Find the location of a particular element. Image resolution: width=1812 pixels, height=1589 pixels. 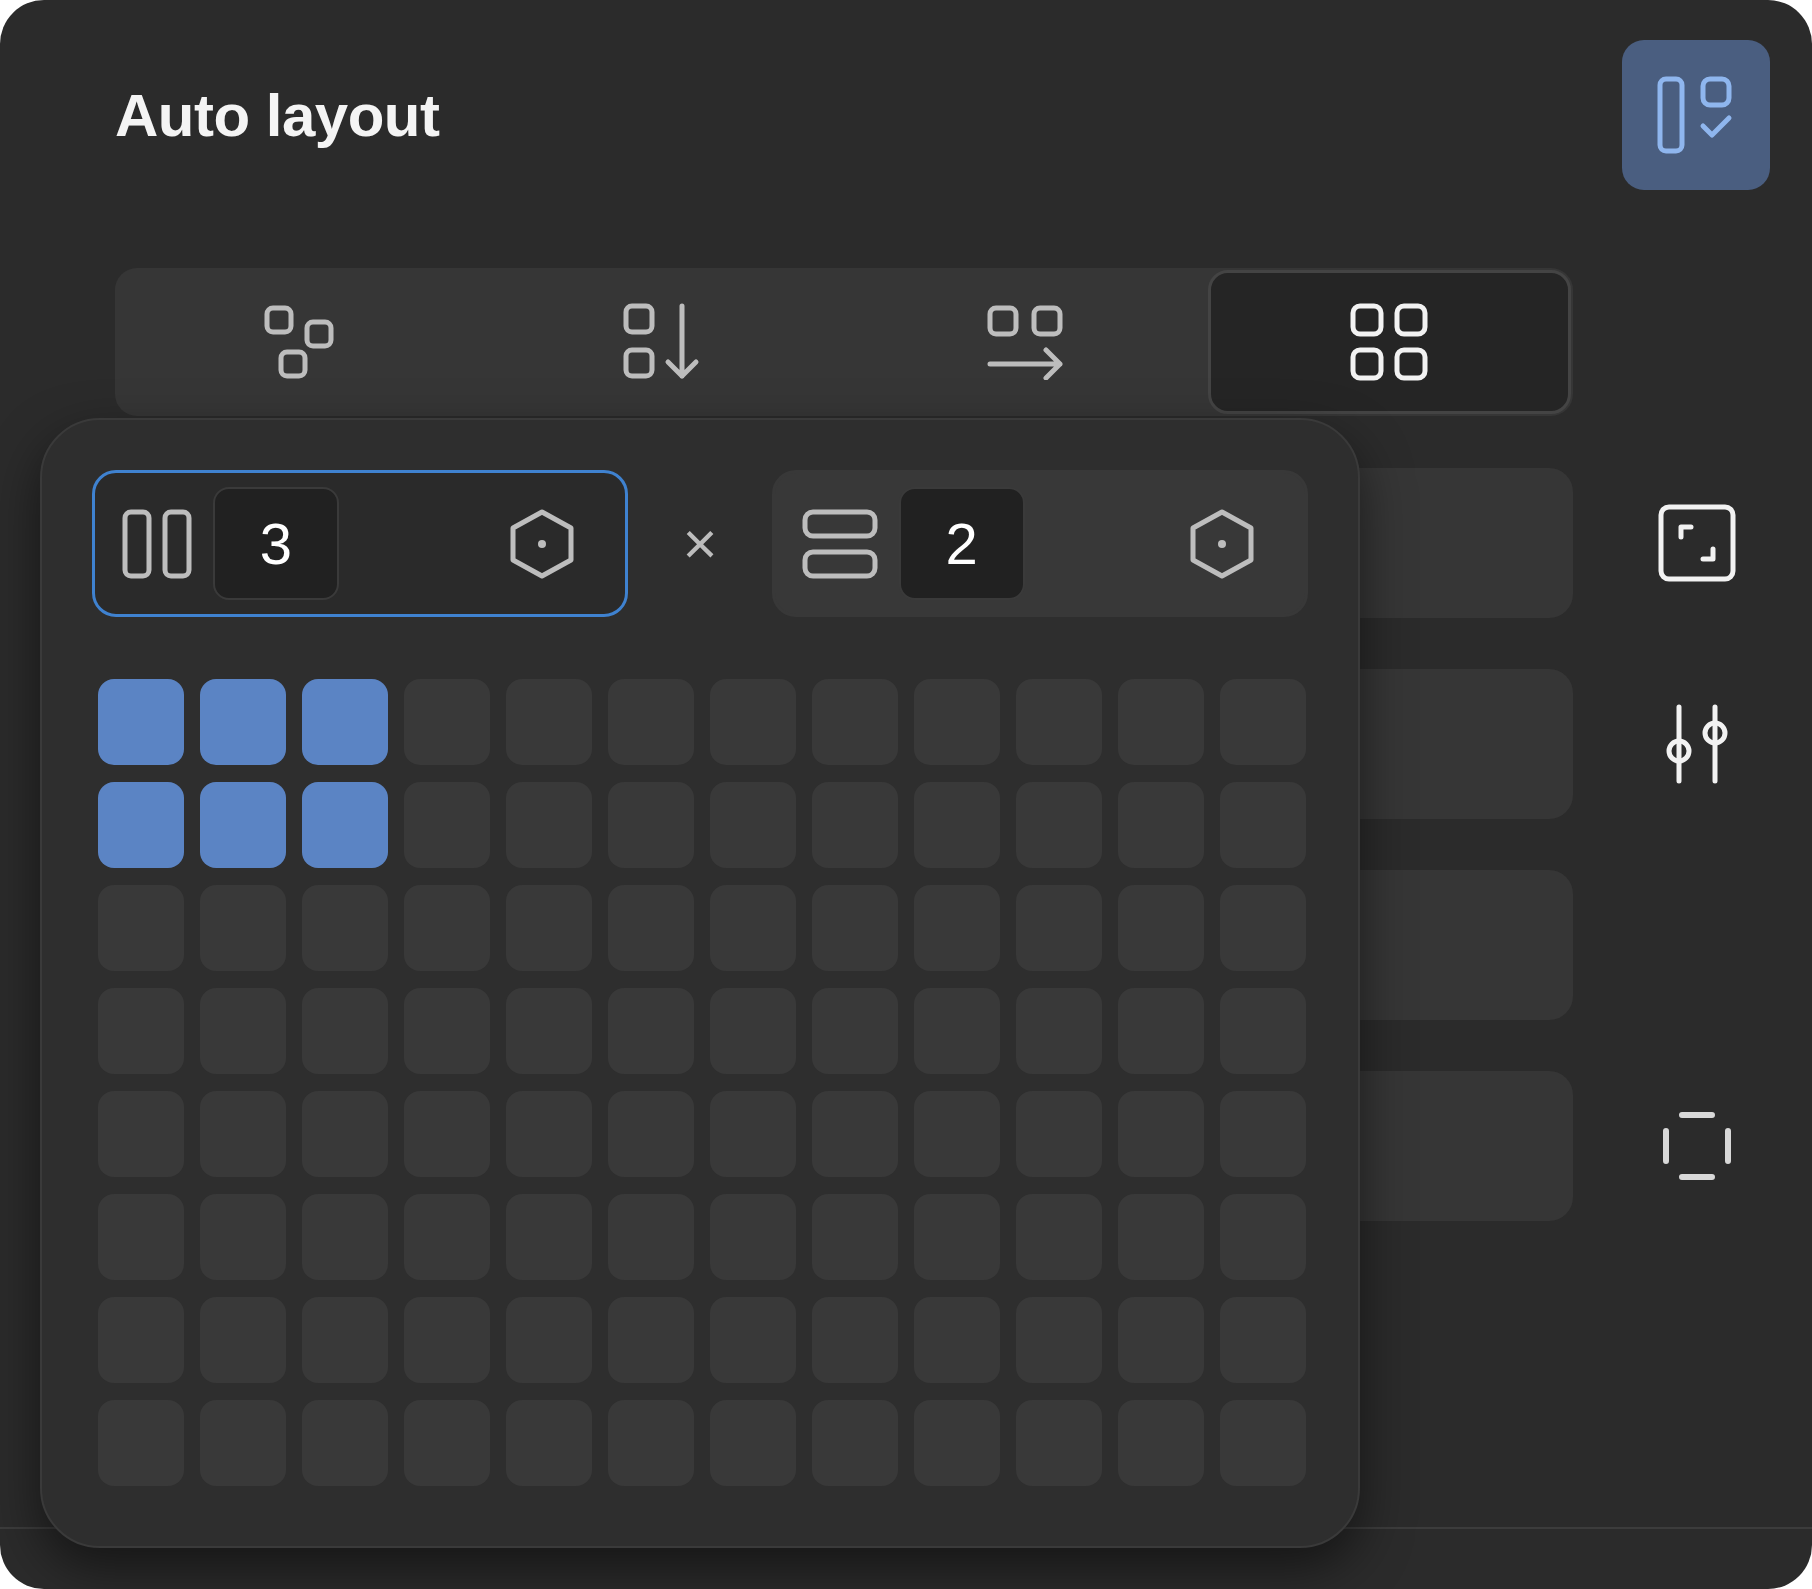

rows-field: 2 is located at coordinates (1039, 543).